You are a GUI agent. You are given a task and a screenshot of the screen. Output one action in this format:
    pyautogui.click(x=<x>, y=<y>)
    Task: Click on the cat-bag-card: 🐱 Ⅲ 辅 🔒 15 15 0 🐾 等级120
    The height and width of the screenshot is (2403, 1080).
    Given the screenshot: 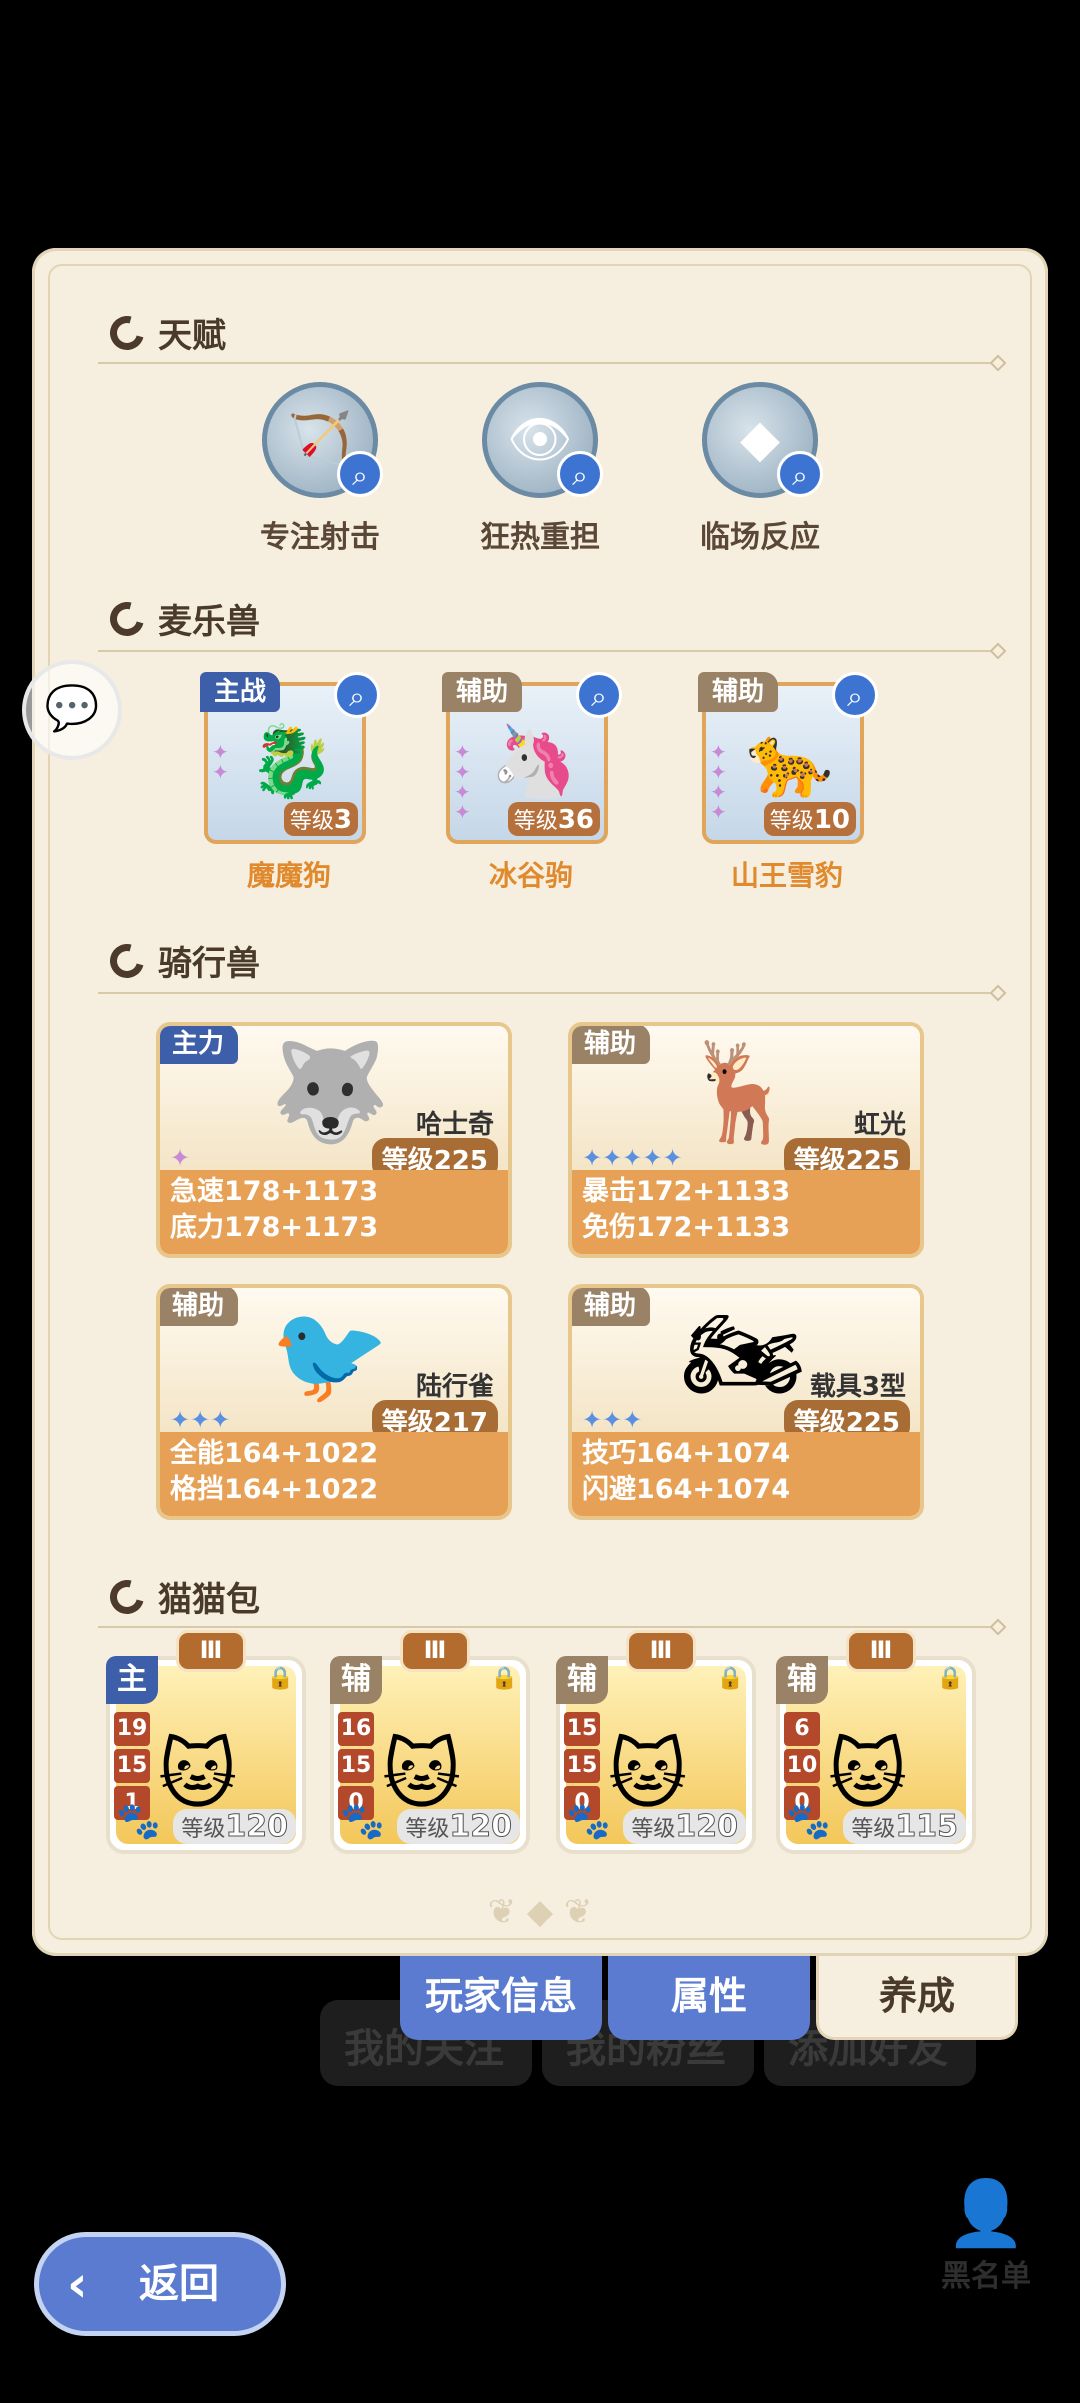 What is the action you would take?
    pyautogui.click(x=656, y=1742)
    